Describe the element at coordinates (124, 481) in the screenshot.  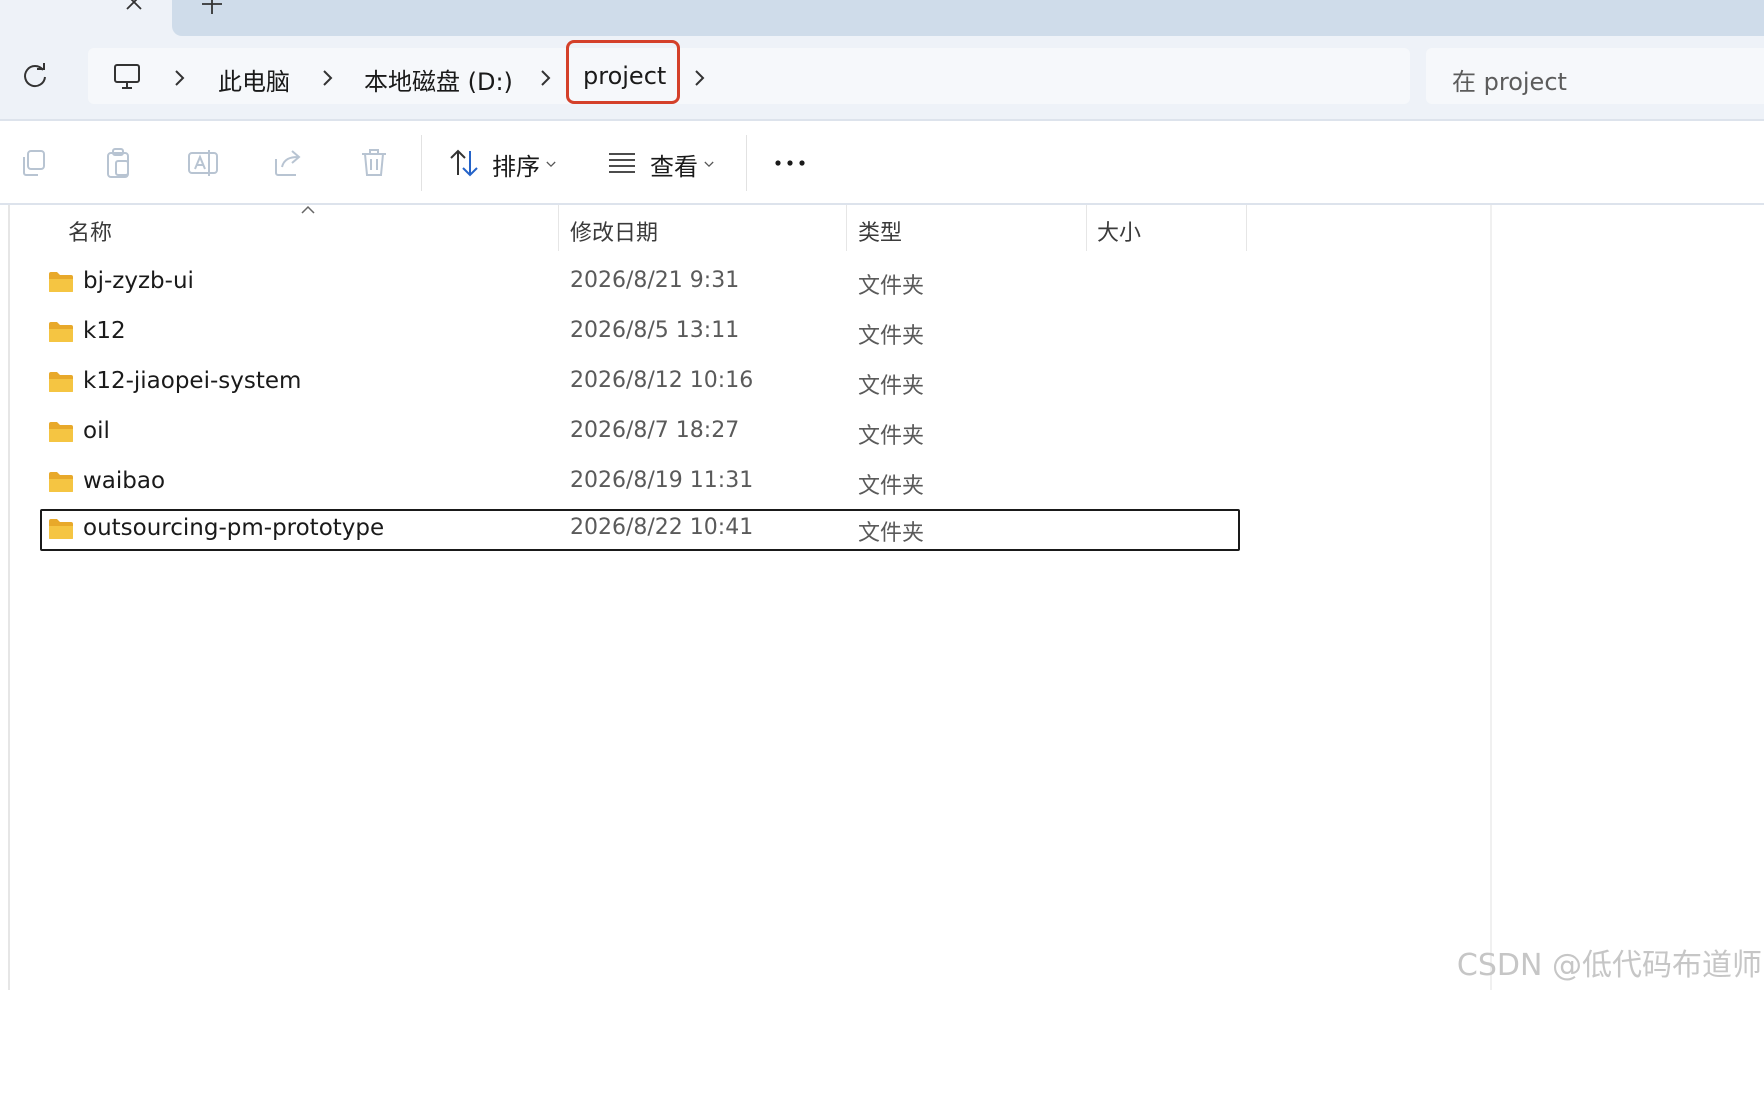
I see `file-name: waibao` at that location.